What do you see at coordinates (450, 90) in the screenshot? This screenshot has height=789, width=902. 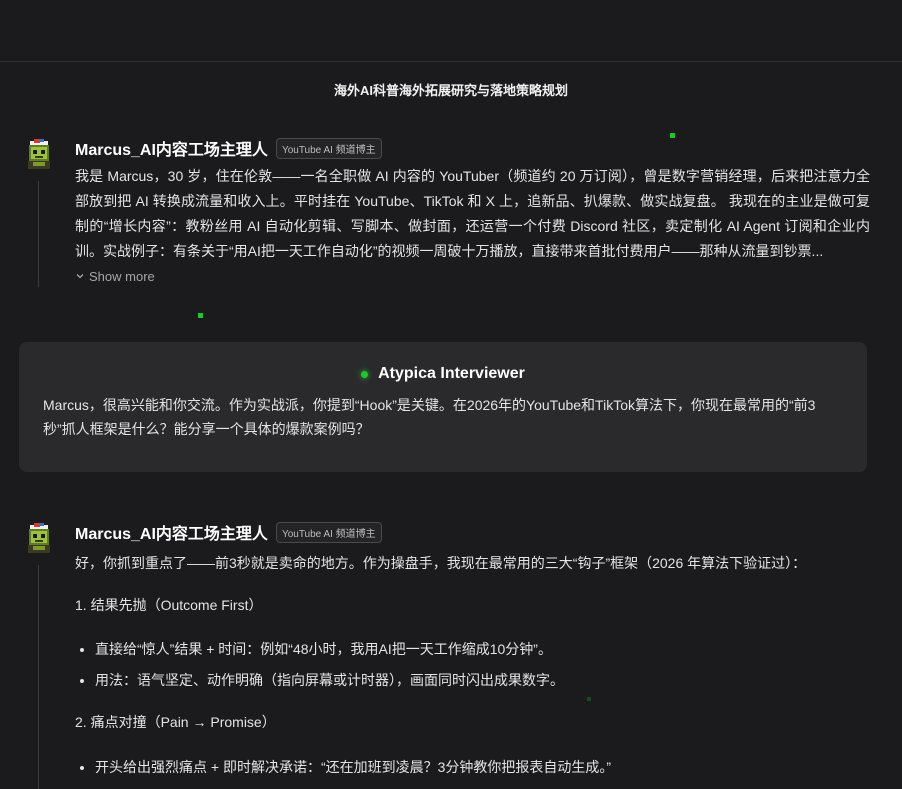 I see `page-title: 海外AI科普海外拓展研究与落地策略规划` at bounding box center [450, 90].